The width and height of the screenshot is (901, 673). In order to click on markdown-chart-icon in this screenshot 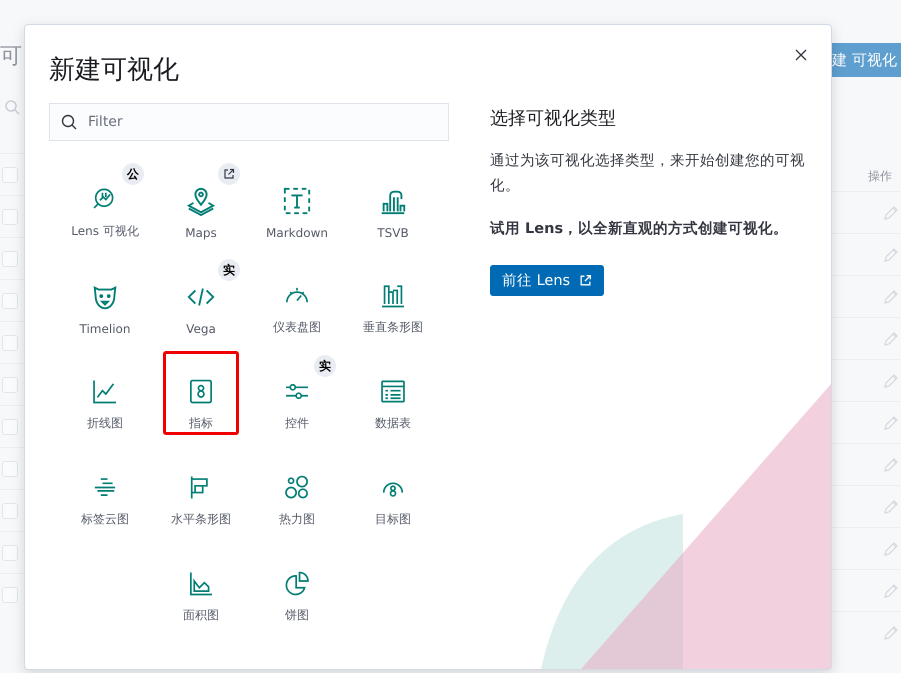, I will do `click(297, 201)`.